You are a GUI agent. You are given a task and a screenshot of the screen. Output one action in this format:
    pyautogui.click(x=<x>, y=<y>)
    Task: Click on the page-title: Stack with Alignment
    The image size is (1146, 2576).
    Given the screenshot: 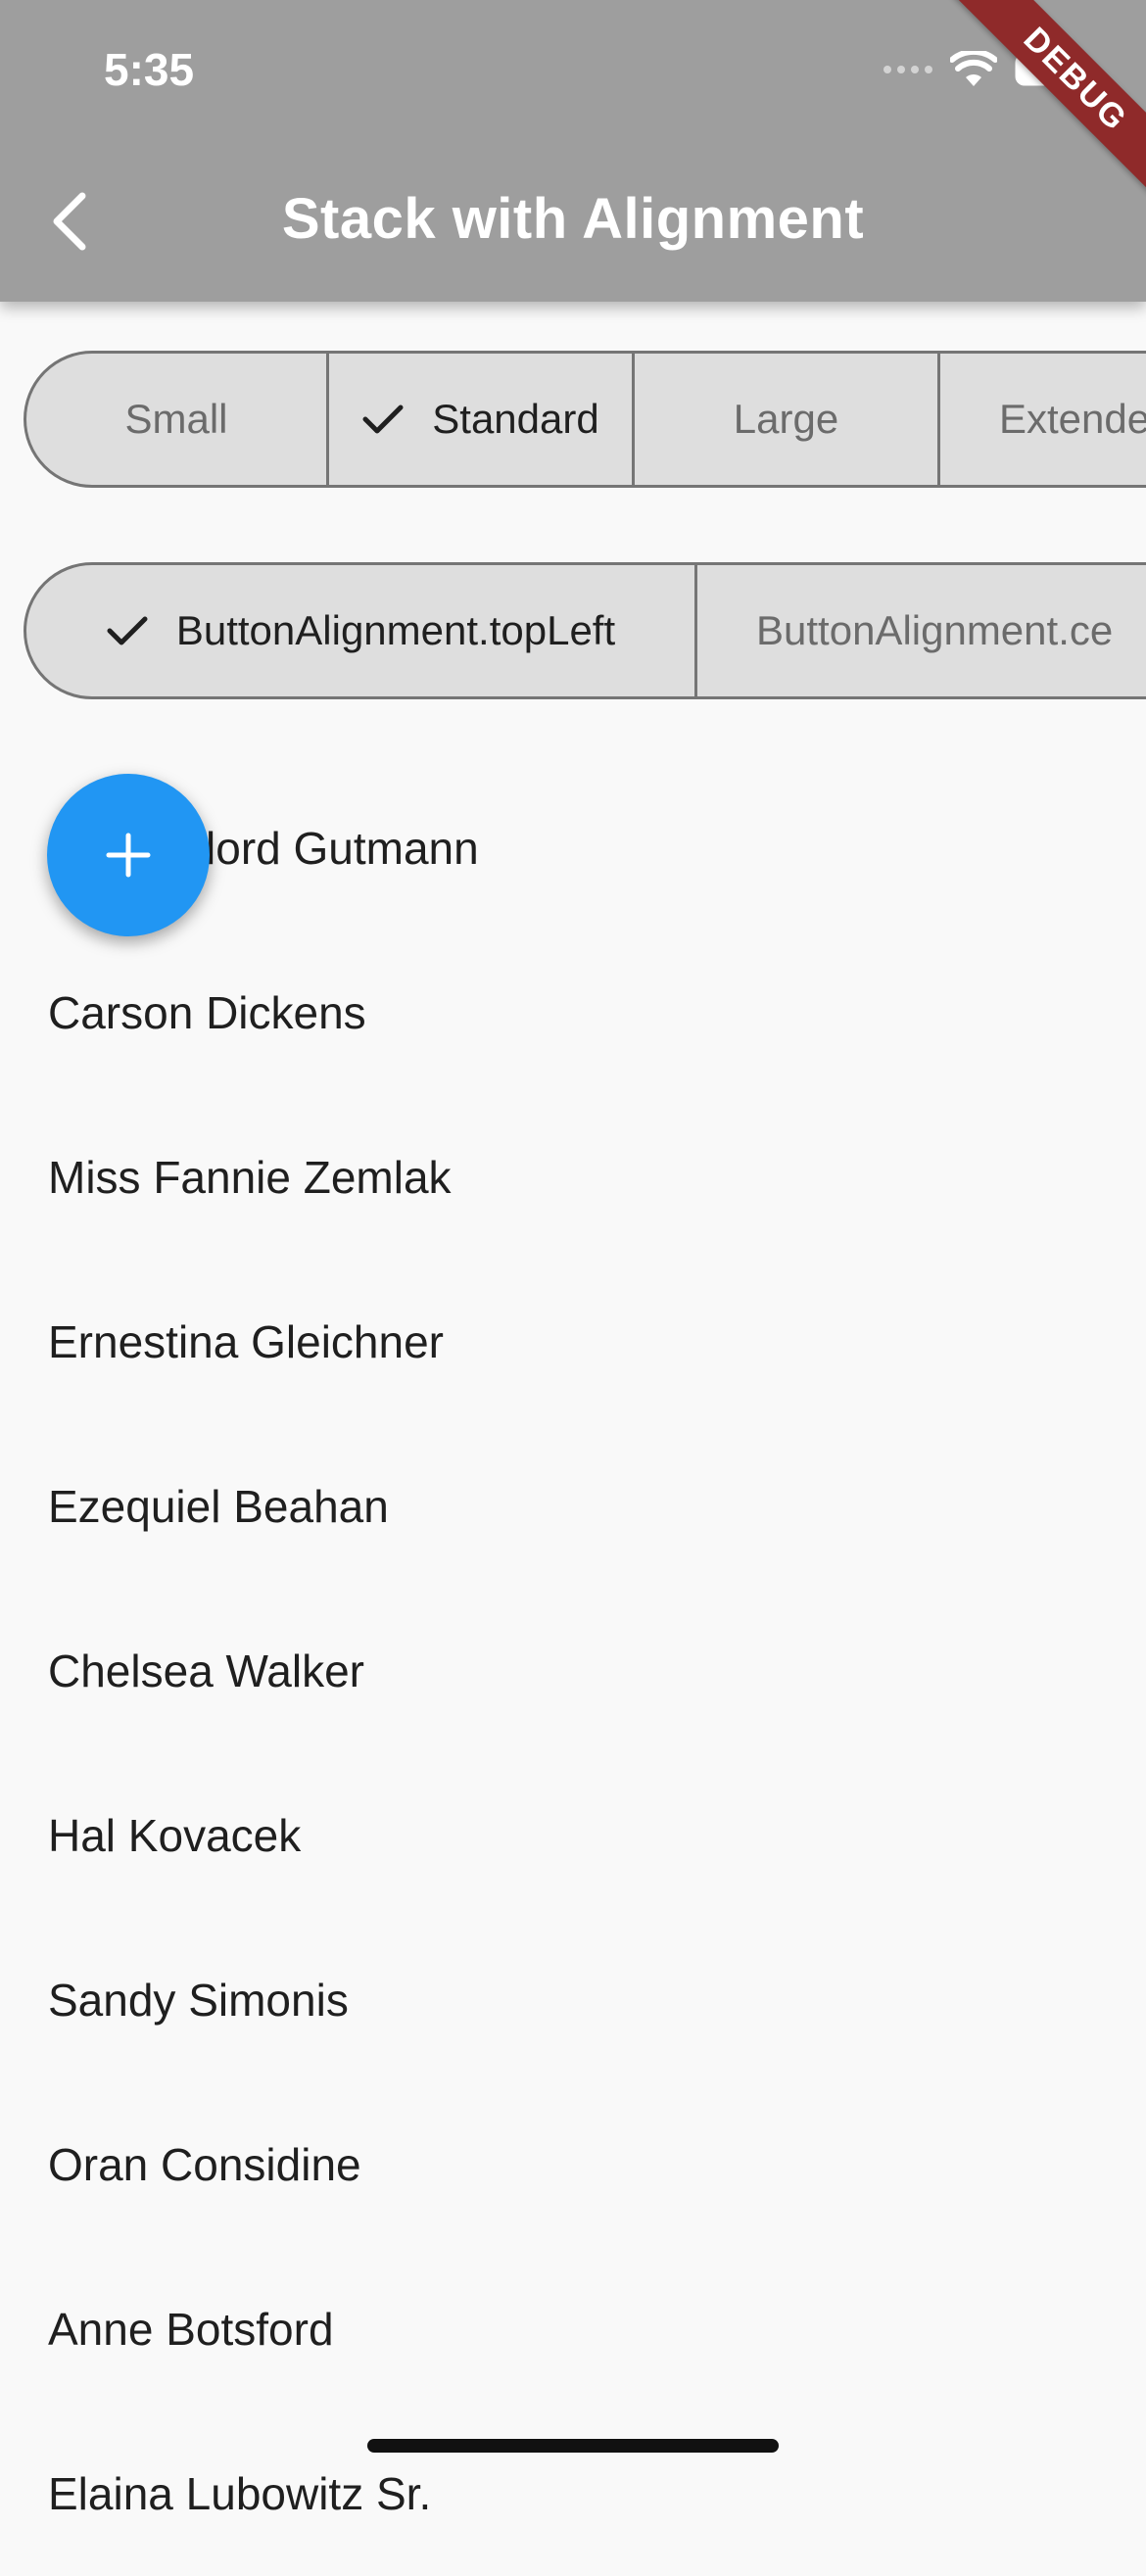 What is the action you would take?
    pyautogui.click(x=573, y=219)
    